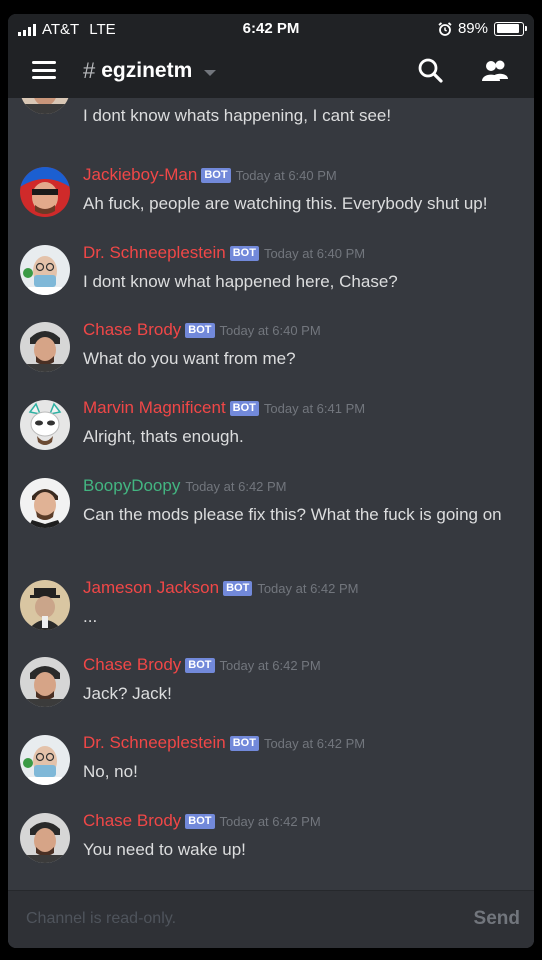 Image resolution: width=542 pixels, height=960 pixels. Describe the element at coordinates (147, 70) in the screenshot. I see `channel-name: egzinetm` at that location.